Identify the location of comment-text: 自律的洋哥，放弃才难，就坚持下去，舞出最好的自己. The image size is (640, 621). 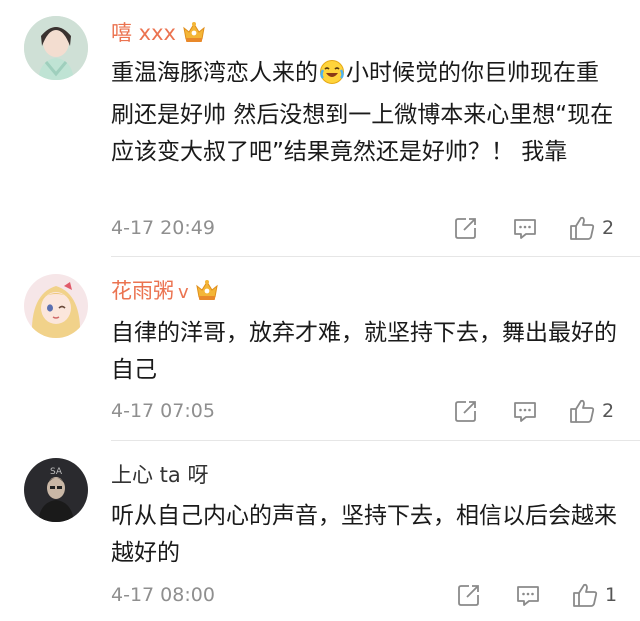
(364, 351).